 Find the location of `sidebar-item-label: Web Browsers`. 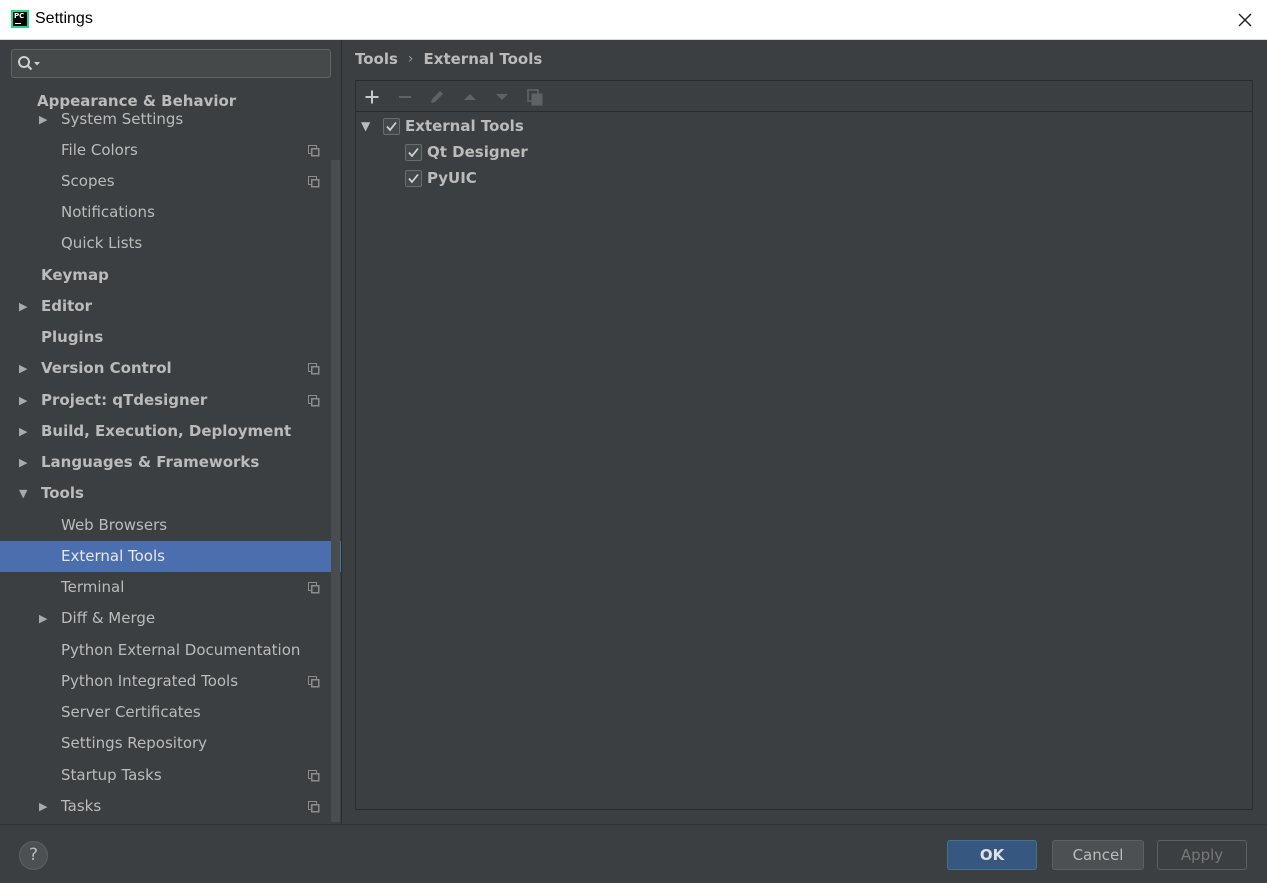

sidebar-item-label: Web Browsers is located at coordinates (114, 525).